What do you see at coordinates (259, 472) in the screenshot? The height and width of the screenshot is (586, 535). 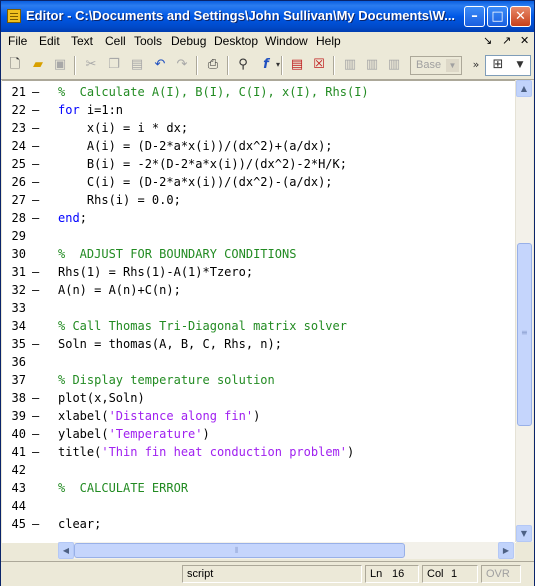 I see `code-line: 42` at bounding box center [259, 472].